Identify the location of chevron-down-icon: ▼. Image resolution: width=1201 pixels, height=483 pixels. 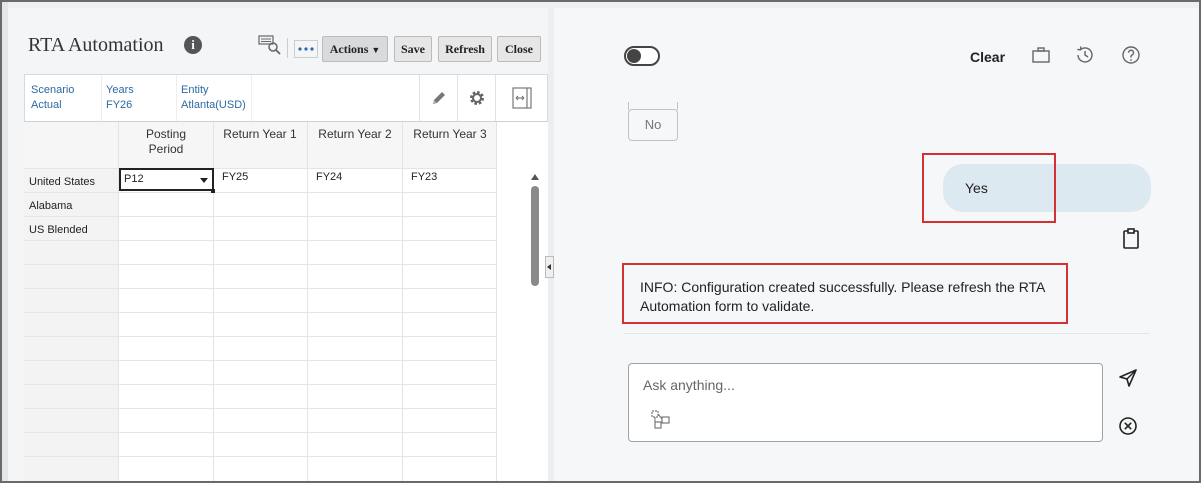
(376, 50).